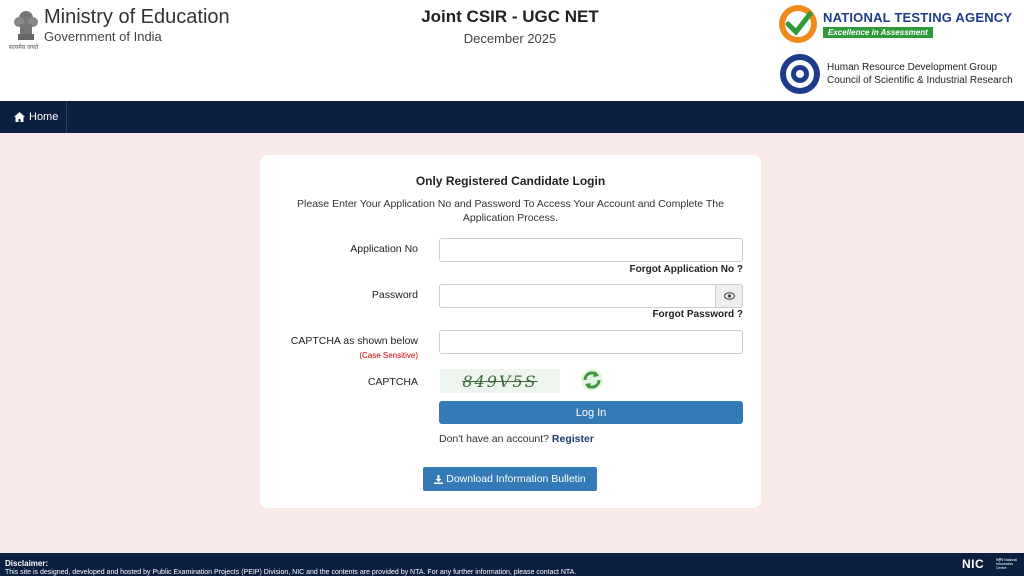 The image size is (1024, 576). What do you see at coordinates (512, 117) in the screenshot?
I see `main-navbar: Home` at bounding box center [512, 117].